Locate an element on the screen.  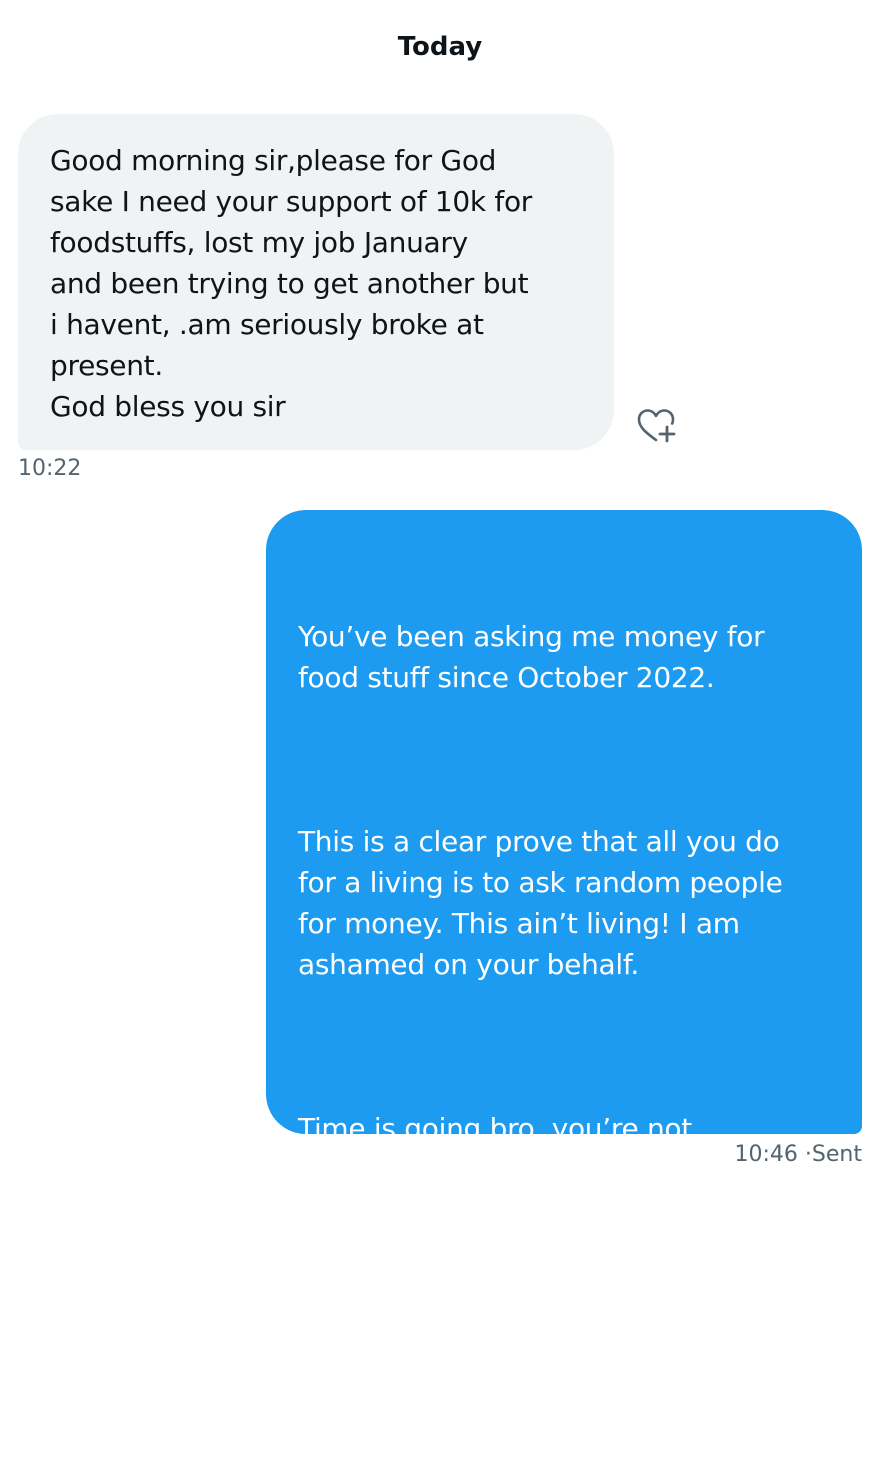
add-reaction-button is located at coordinates (656, 426).